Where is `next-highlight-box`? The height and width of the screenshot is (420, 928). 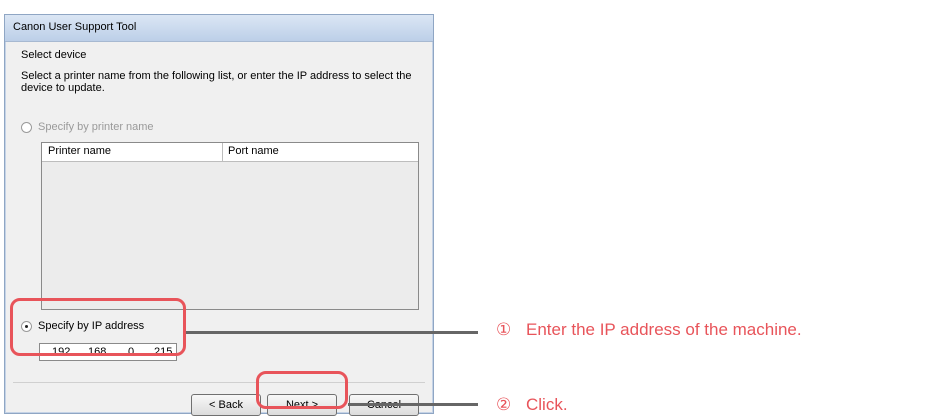 next-highlight-box is located at coordinates (302, 390).